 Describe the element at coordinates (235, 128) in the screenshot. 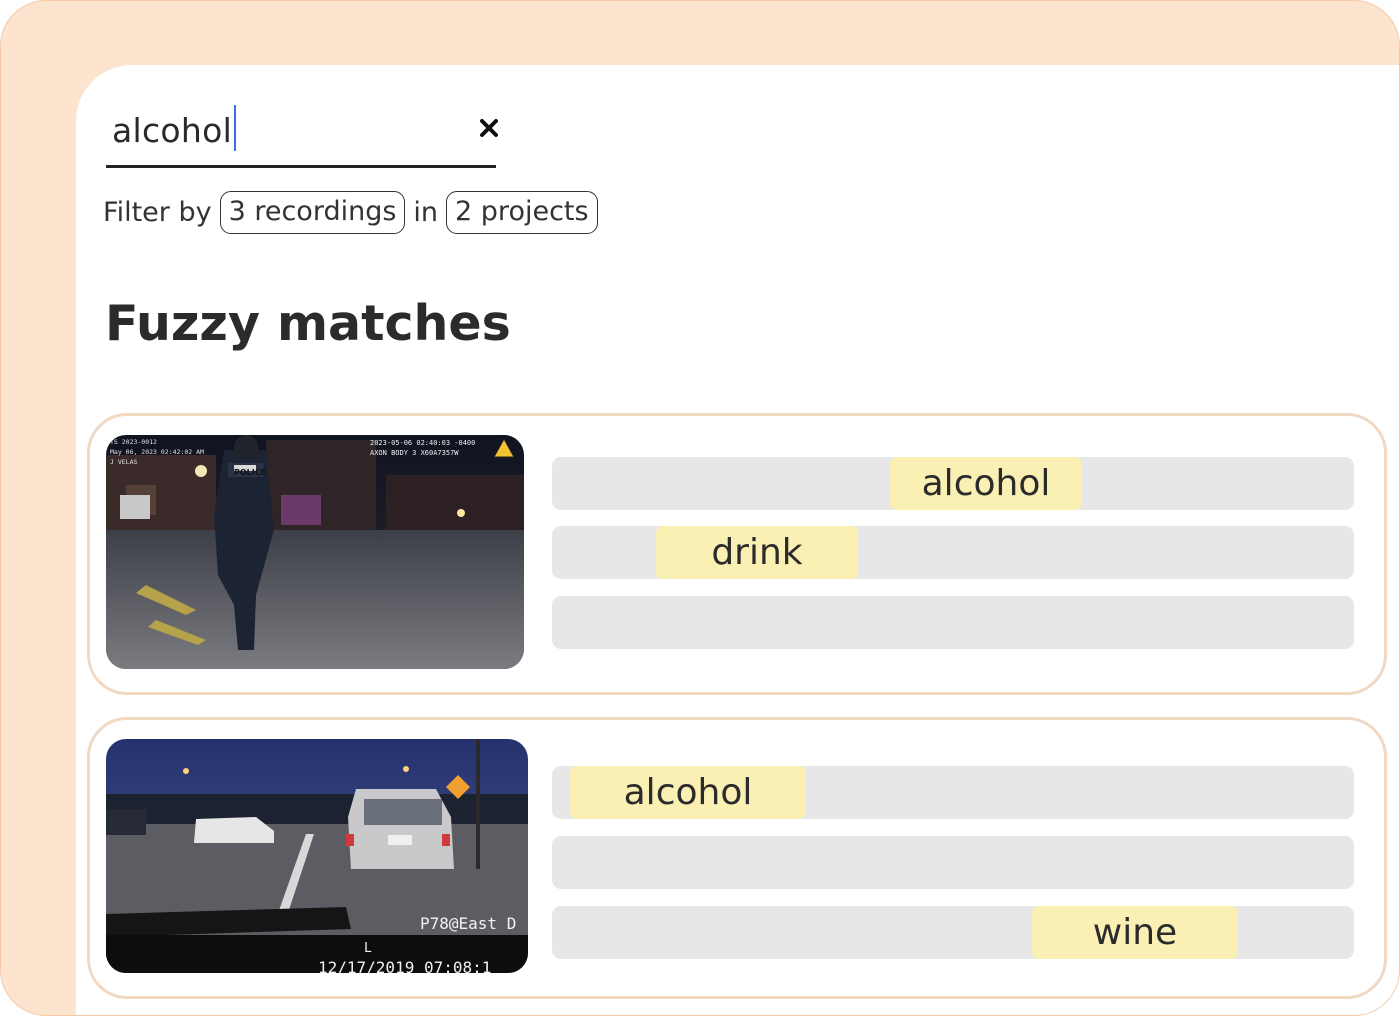

I see `text-caret` at that location.